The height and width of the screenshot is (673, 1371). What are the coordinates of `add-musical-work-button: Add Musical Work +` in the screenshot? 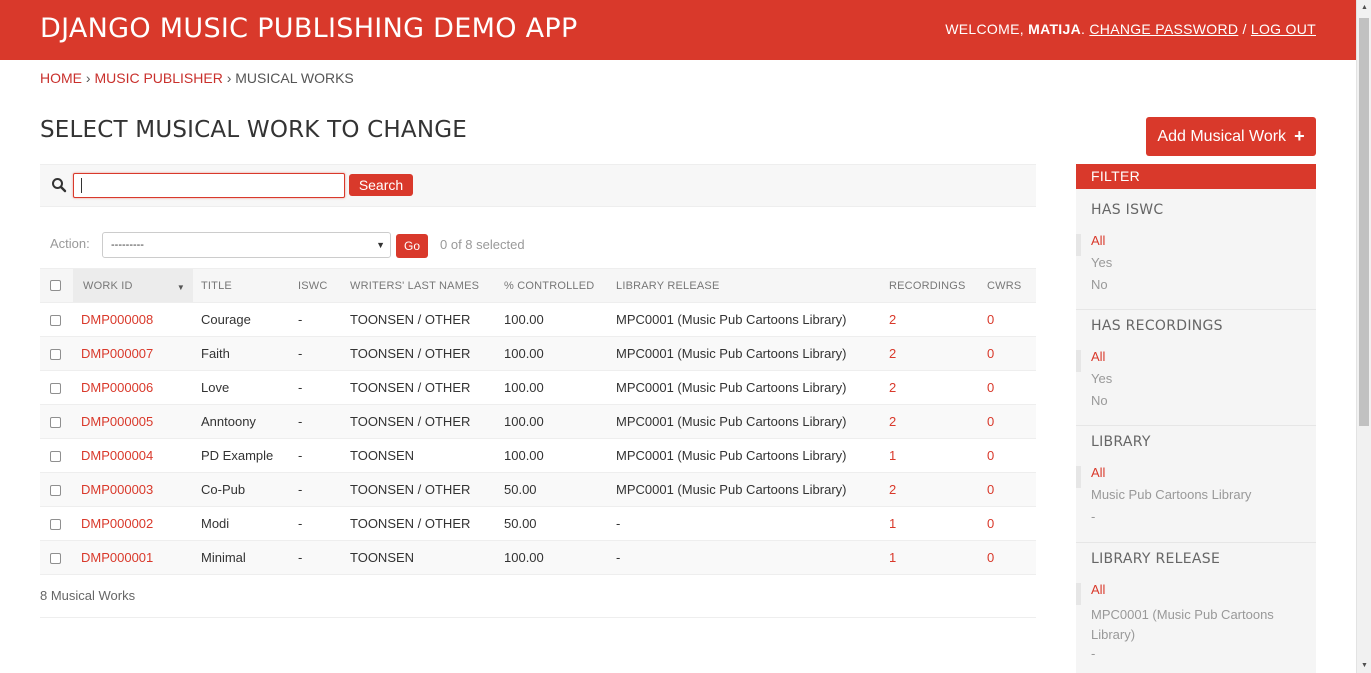 It's located at (1231, 136).